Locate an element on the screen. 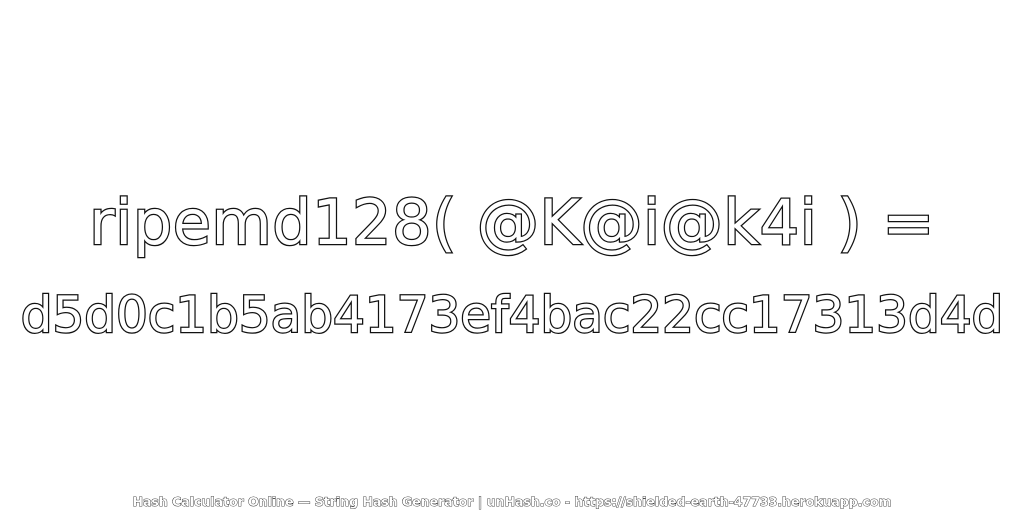  hash-expression: ripemd128( @K@i@k4i ) = is located at coordinates (512, 222).